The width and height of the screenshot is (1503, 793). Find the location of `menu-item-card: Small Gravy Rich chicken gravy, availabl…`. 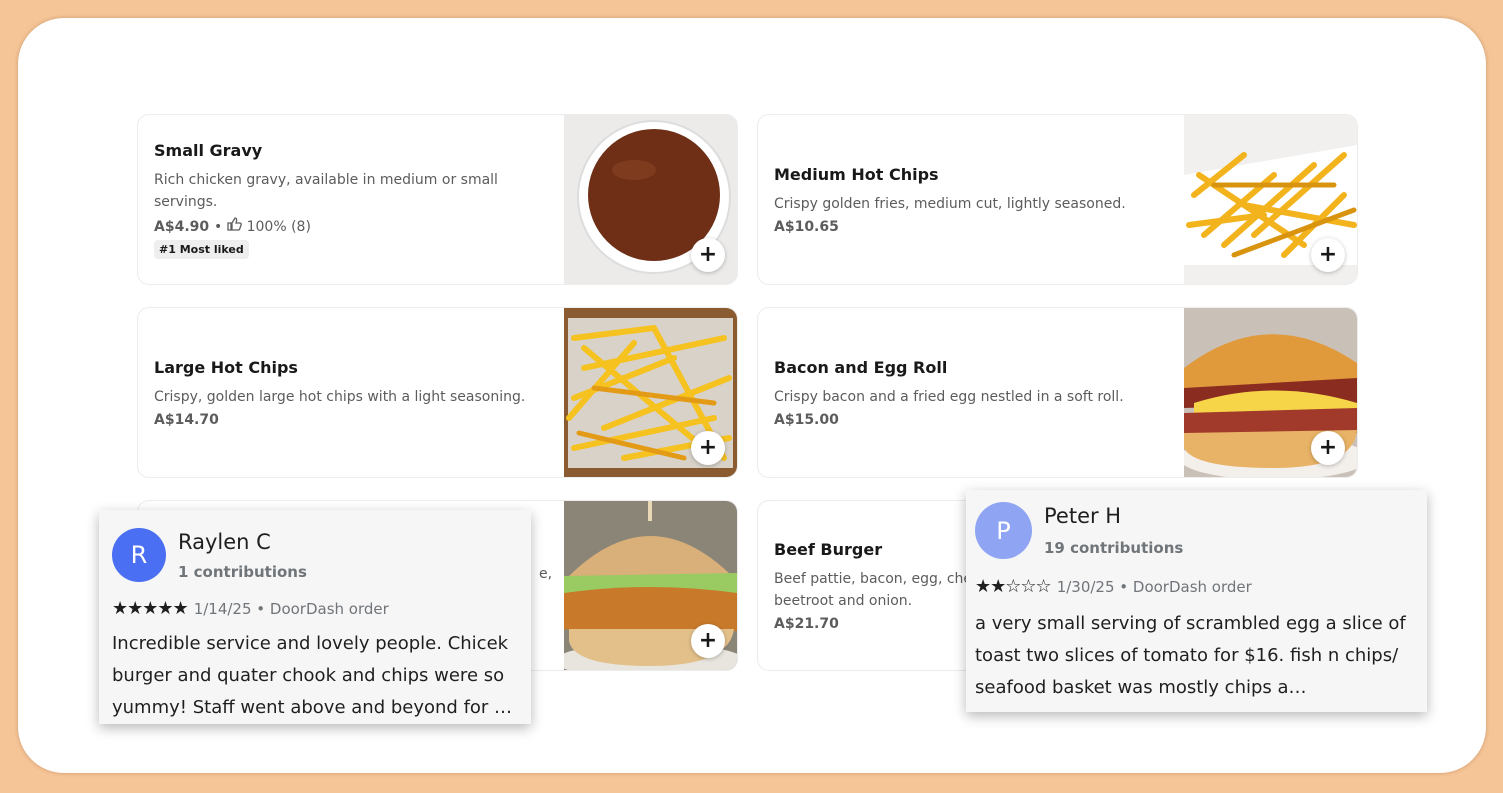

menu-item-card: Small Gravy Rich chicken gravy, availabl… is located at coordinates (437, 199).